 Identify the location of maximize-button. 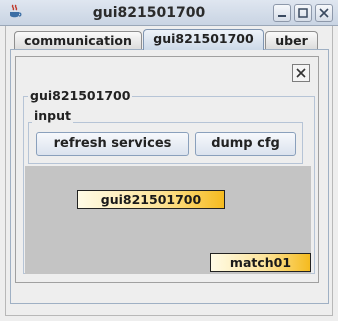
(303, 13).